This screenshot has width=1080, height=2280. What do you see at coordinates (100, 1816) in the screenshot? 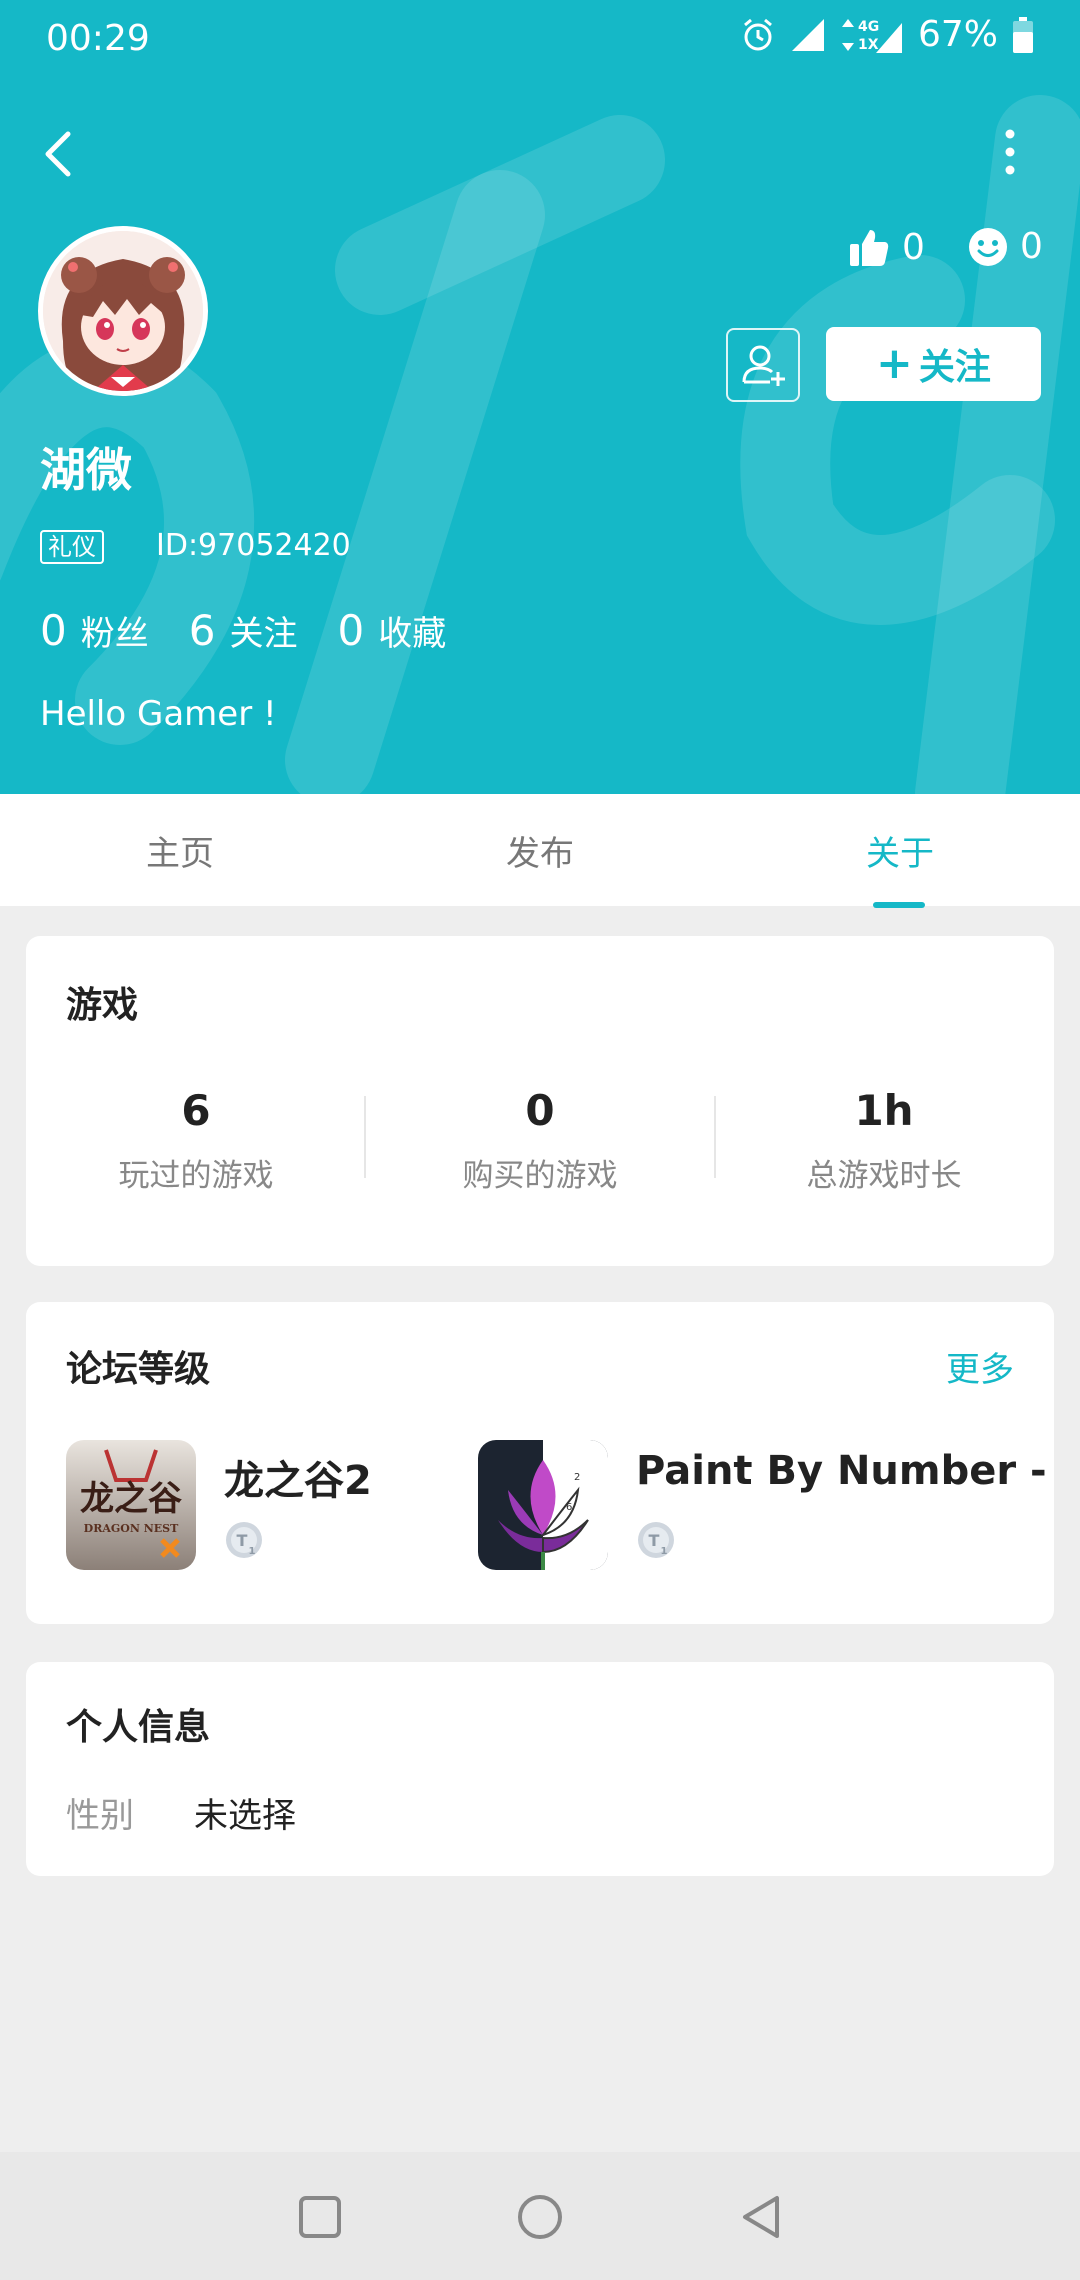
I see `info-key: 性别` at bounding box center [100, 1816].